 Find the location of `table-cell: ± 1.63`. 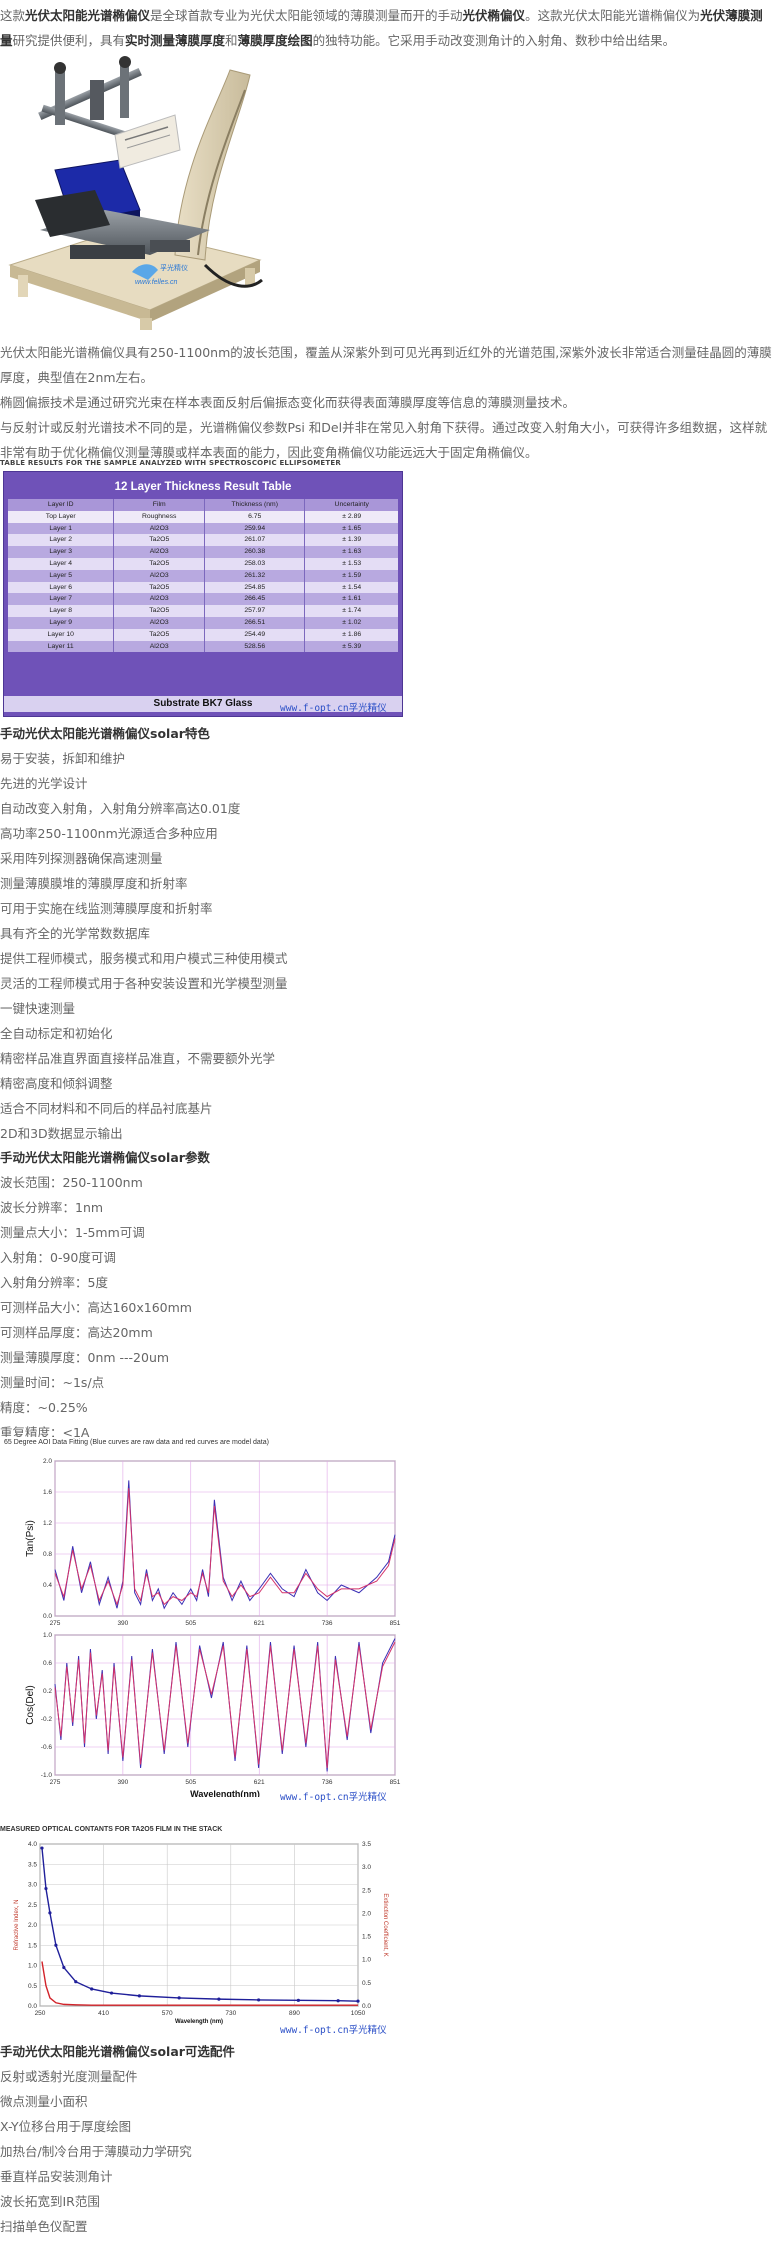

table-cell: ± 1.63 is located at coordinates (352, 552).